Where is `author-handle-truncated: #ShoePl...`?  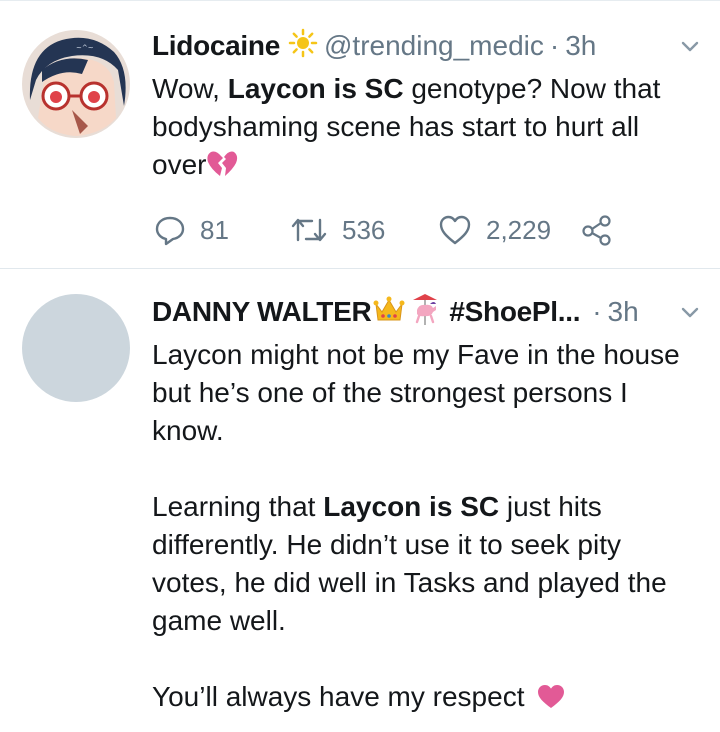 author-handle-truncated: #ShoePl... is located at coordinates (514, 312).